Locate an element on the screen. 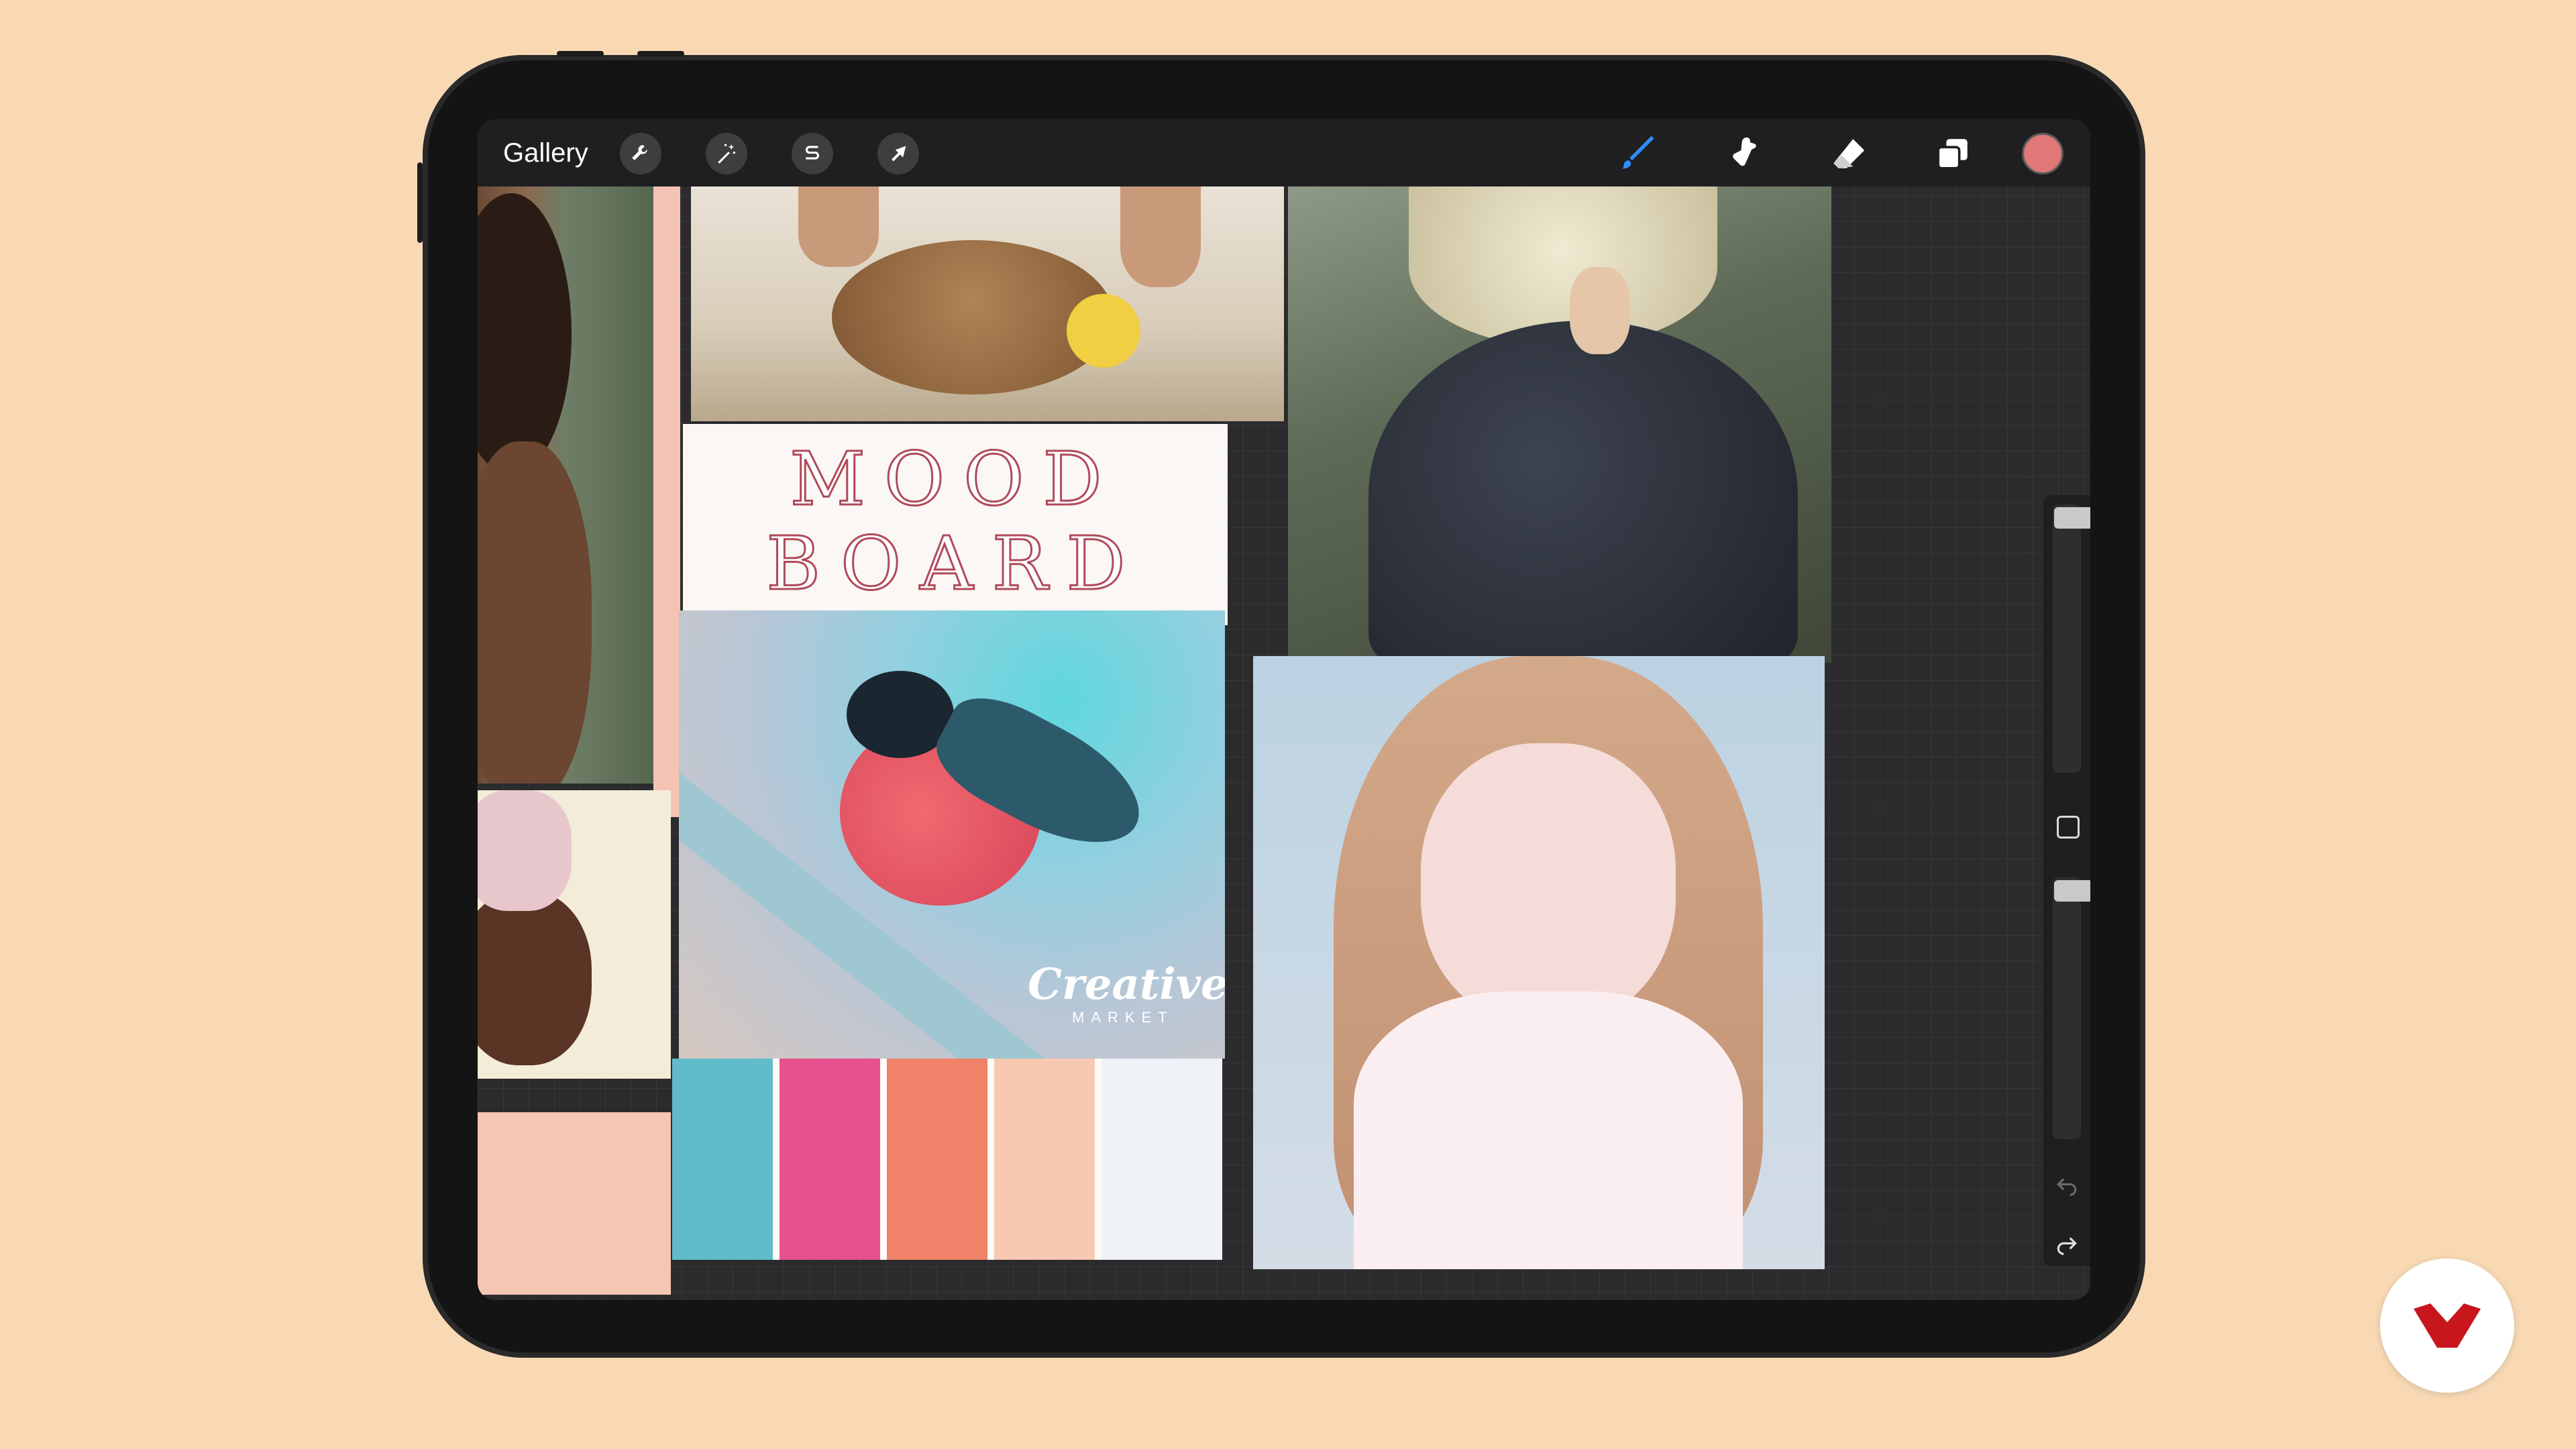 This screenshot has height=1449, width=2576. mood-board-title-card: MOOD BOARD is located at coordinates (955, 524).